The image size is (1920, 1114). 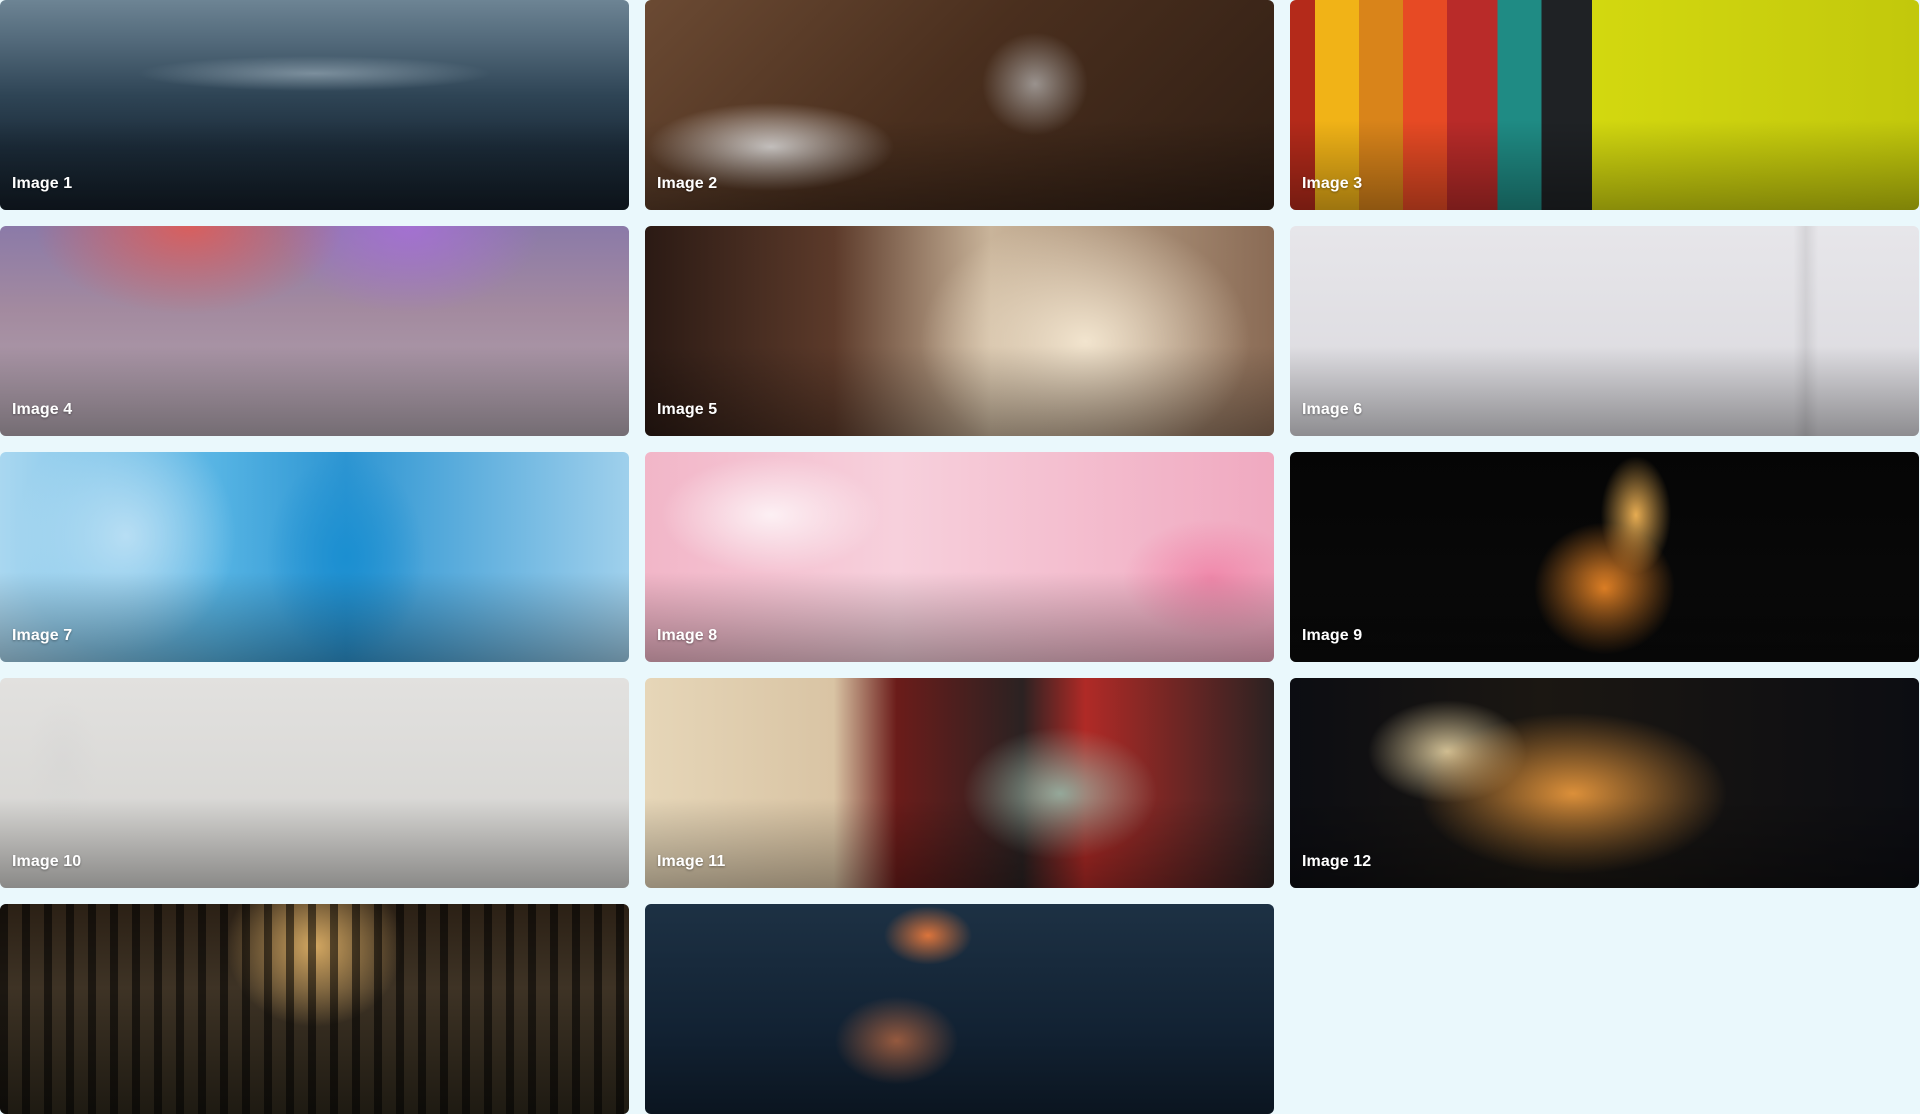 What do you see at coordinates (42, 635) in the screenshot?
I see `image-caption: Image 7` at bounding box center [42, 635].